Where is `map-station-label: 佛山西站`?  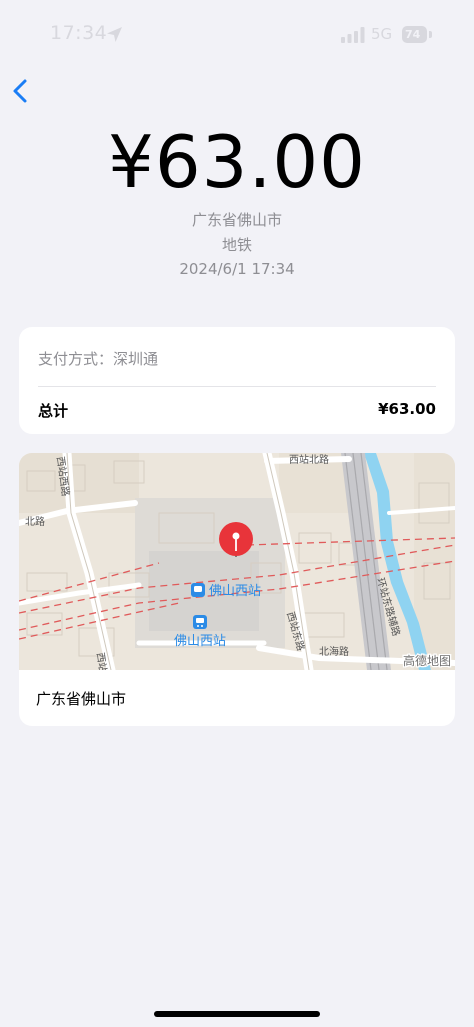
map-station-label: 佛山西站 is located at coordinates (235, 591).